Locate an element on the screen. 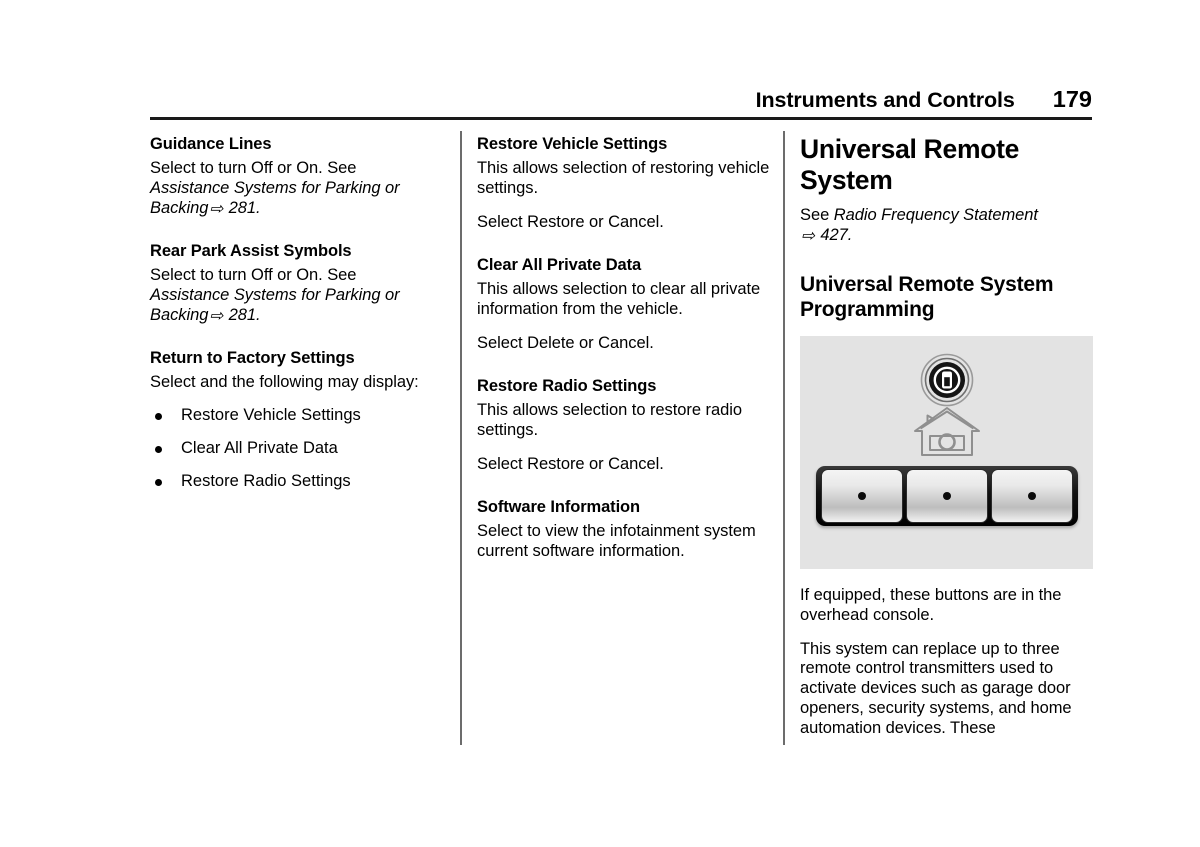  overhead-console-illustration is located at coordinates (946, 452).